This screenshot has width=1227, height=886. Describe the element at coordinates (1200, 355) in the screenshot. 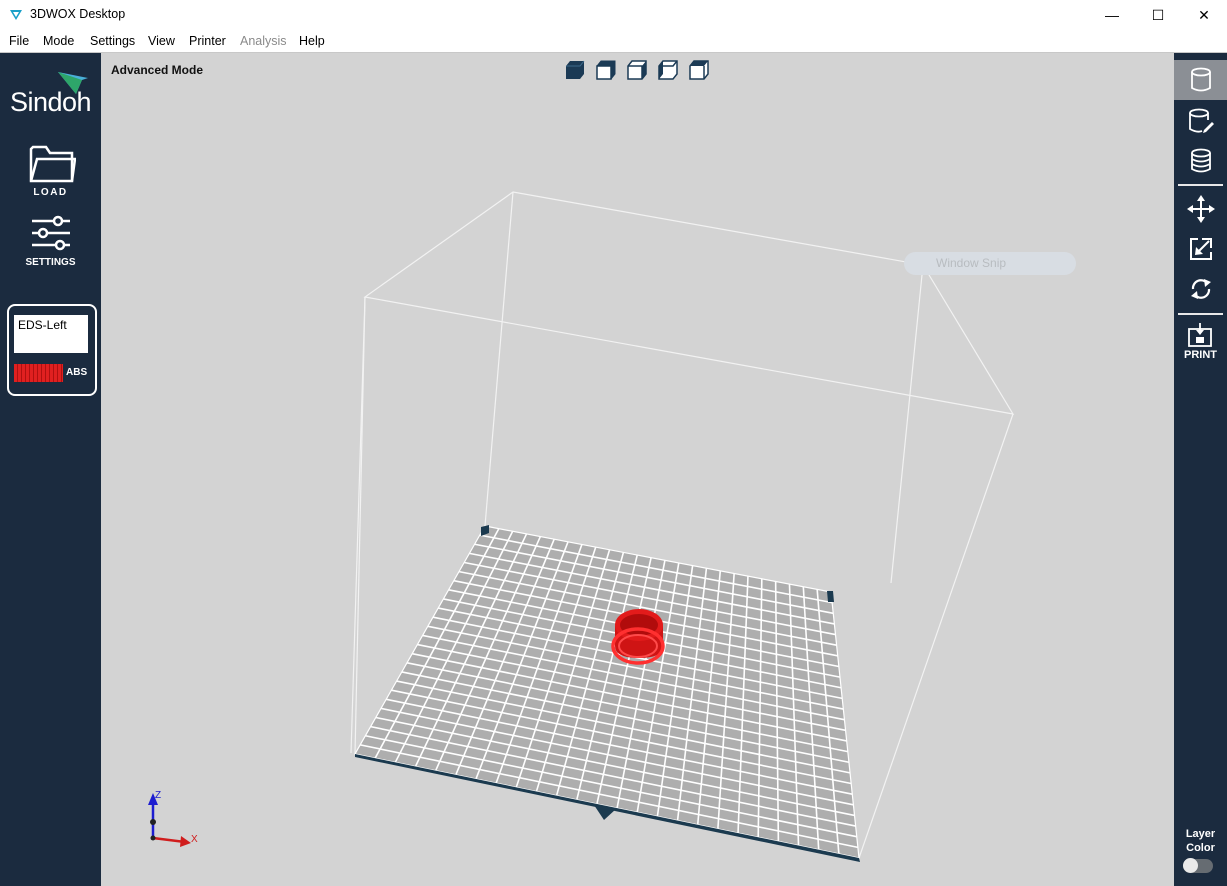

I see `print-label: PRINT` at that location.